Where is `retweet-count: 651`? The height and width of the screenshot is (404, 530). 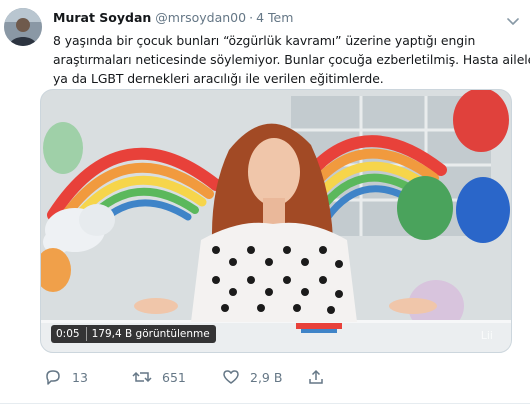 retweet-count: 651 is located at coordinates (174, 377).